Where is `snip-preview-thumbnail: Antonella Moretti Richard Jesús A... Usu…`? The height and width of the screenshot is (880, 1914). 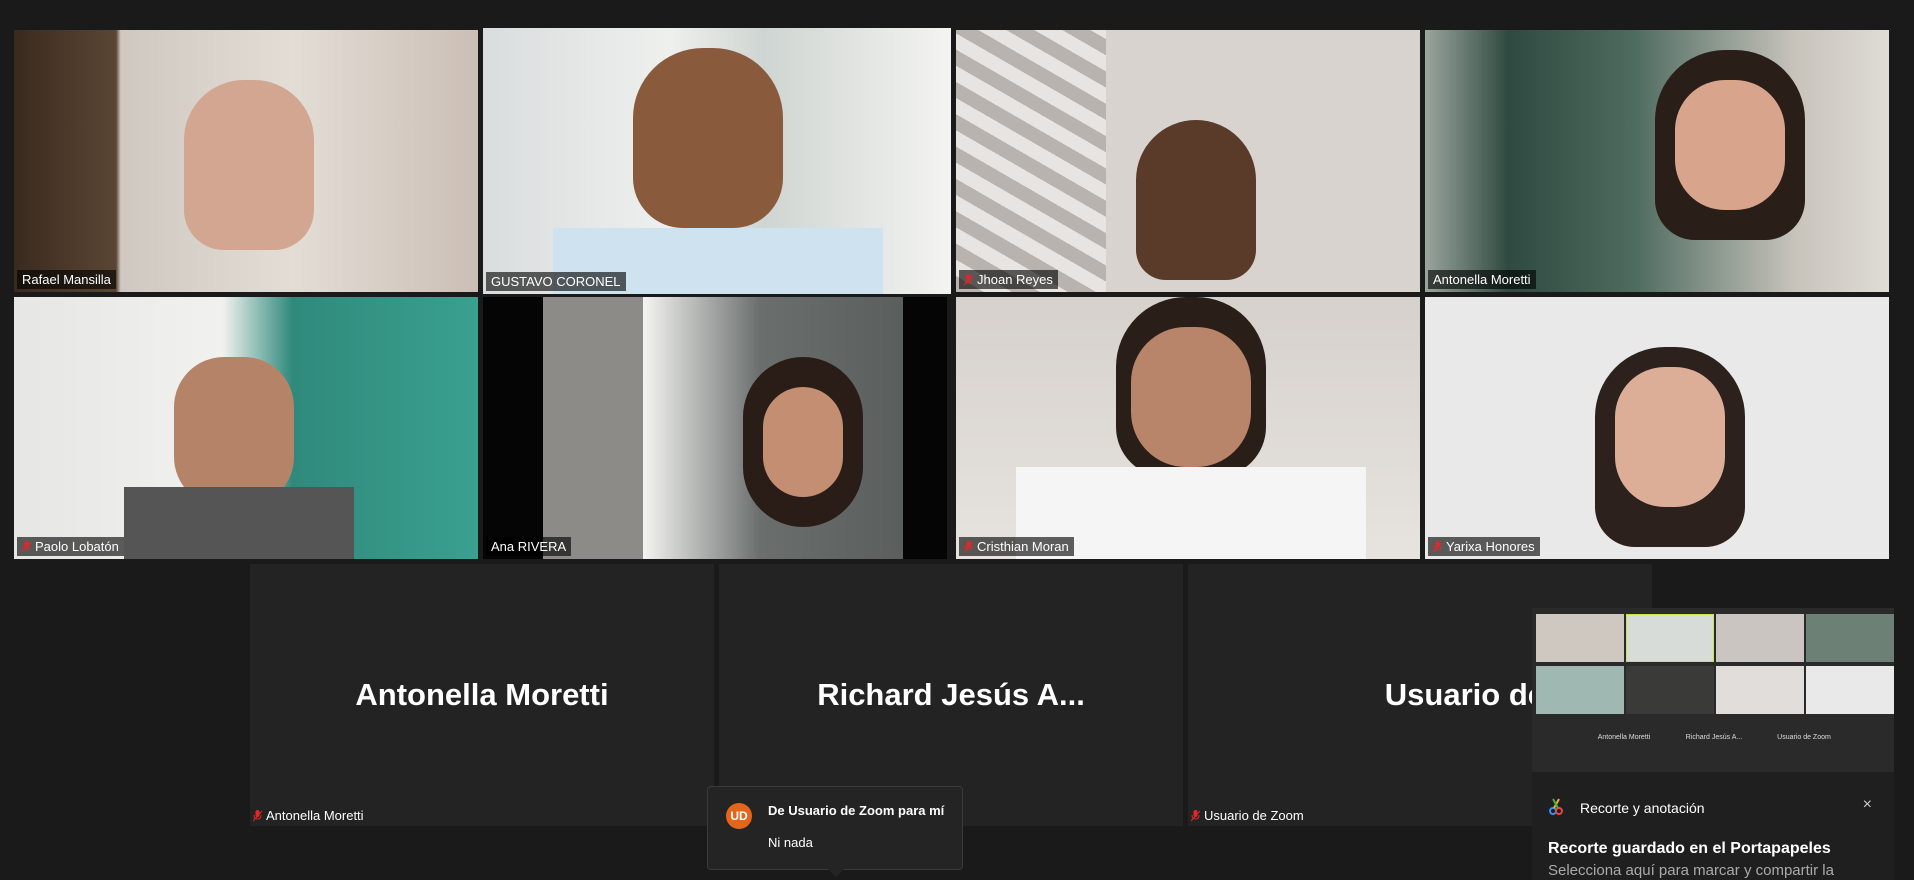 snip-preview-thumbnail: Antonella Moretti Richard Jesús A... Usu… is located at coordinates (1713, 690).